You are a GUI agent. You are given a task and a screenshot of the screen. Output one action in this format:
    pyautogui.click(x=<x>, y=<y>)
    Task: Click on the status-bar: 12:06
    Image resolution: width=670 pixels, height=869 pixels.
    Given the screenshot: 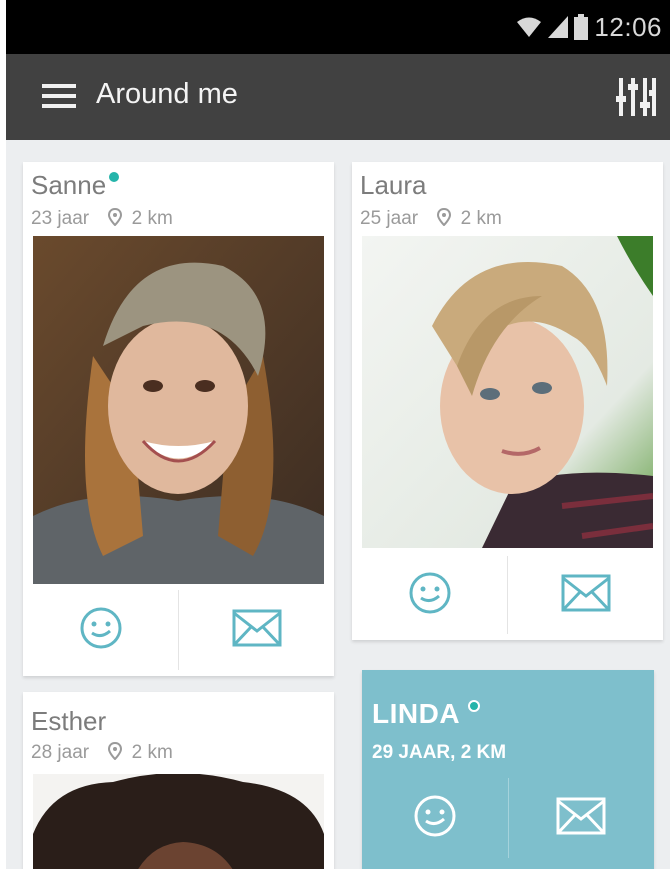 What is the action you would take?
    pyautogui.click(x=338, y=27)
    